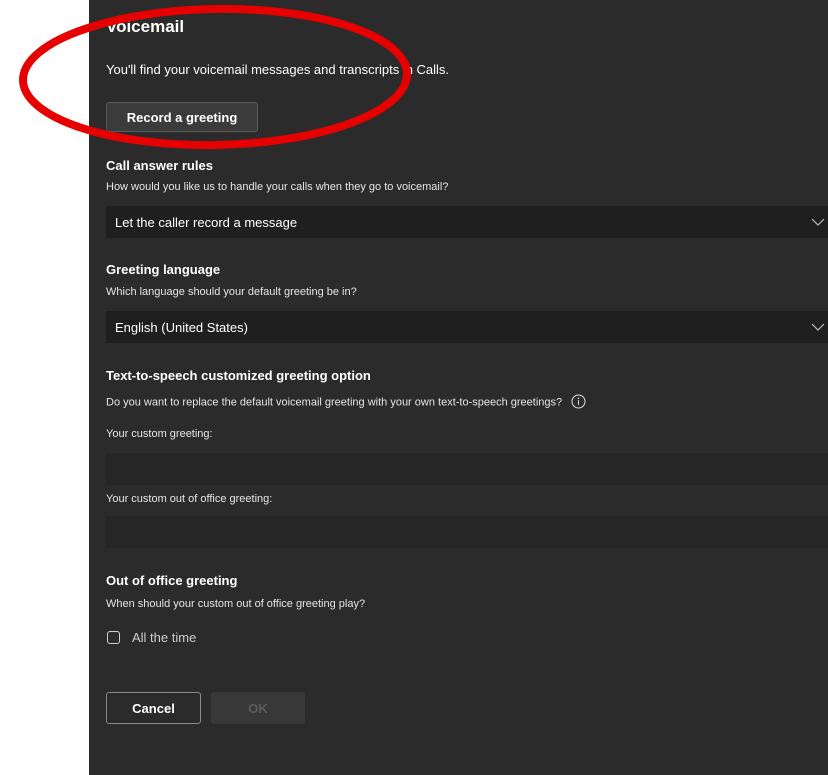 The image size is (828, 775). Describe the element at coordinates (181, 327) in the screenshot. I see `greeting-language-selected-value: English (United States)` at that location.